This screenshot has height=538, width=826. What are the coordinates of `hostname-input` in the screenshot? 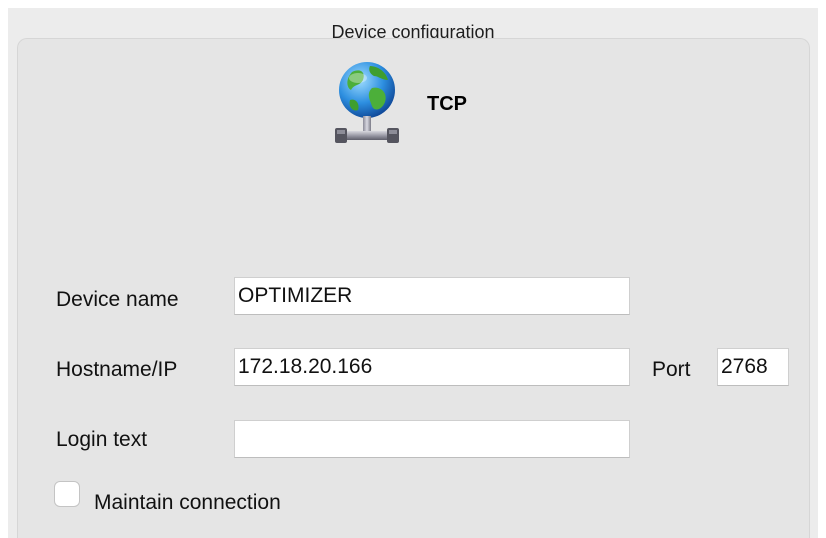 It's located at (432, 367).